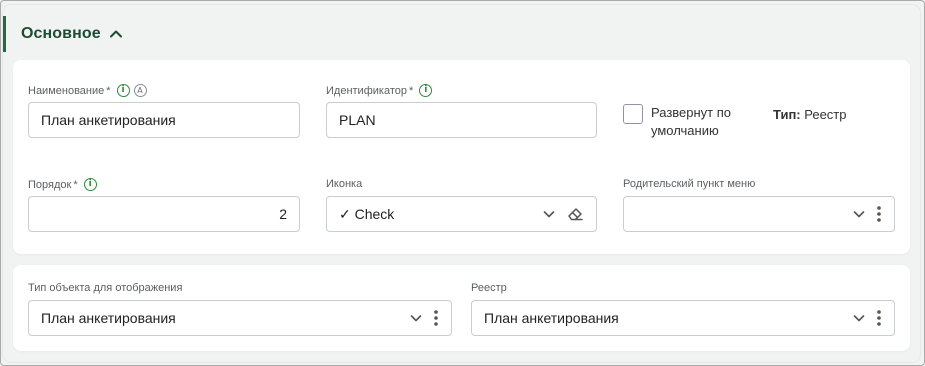 The image size is (925, 366). I want to click on icon-label: Иконка, so click(344, 184).